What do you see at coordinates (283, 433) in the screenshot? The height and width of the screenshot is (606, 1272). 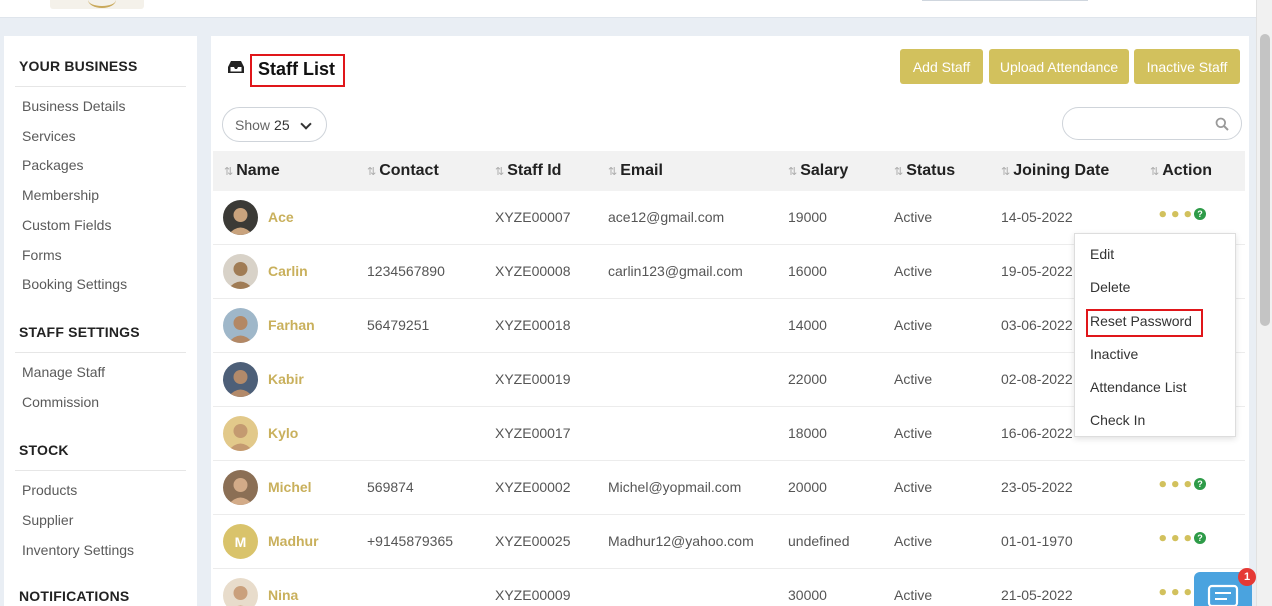 I see `staff-name-link: Kylo` at bounding box center [283, 433].